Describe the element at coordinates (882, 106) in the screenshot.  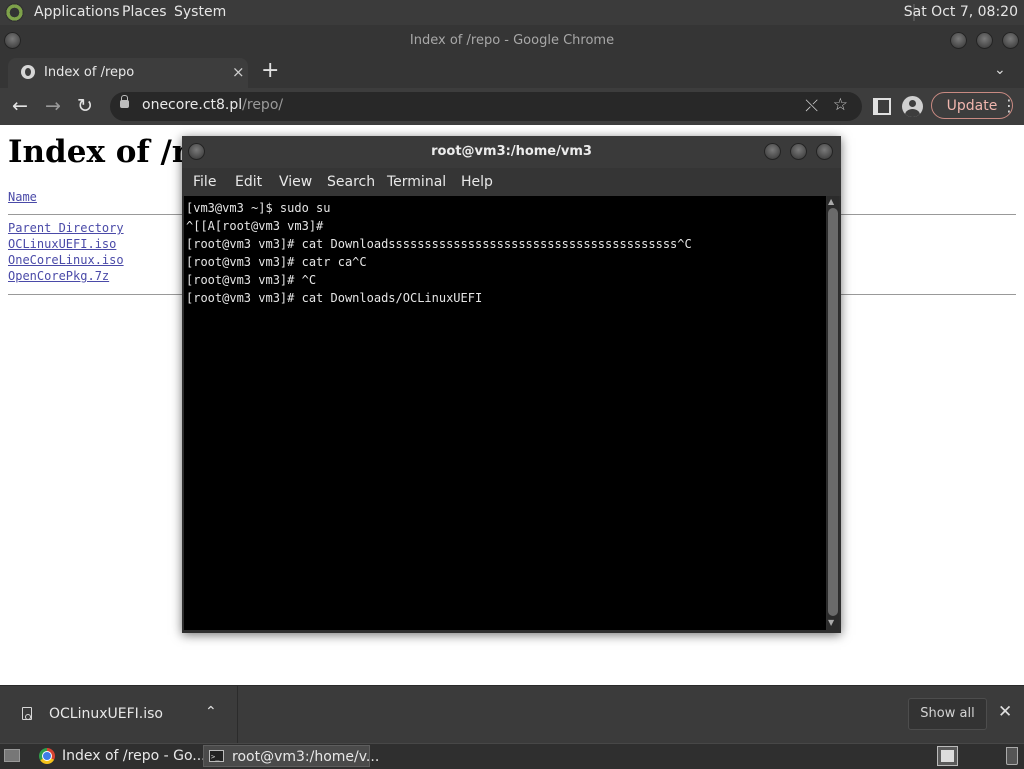
I see `side-panel-icon` at that location.